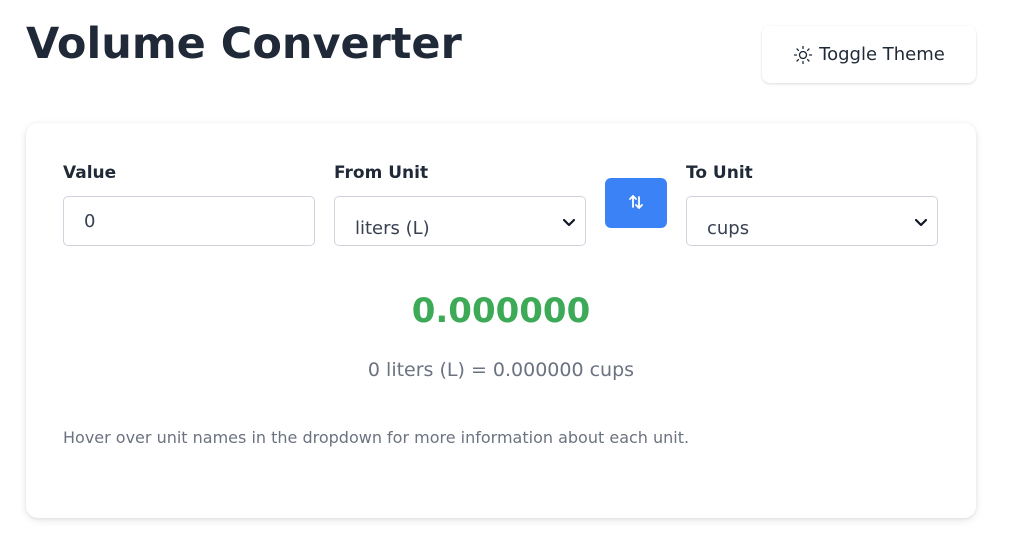 This screenshot has height=547, width=1021. What do you see at coordinates (460, 221) in the screenshot?
I see `from-unit-select: liters (L)` at bounding box center [460, 221].